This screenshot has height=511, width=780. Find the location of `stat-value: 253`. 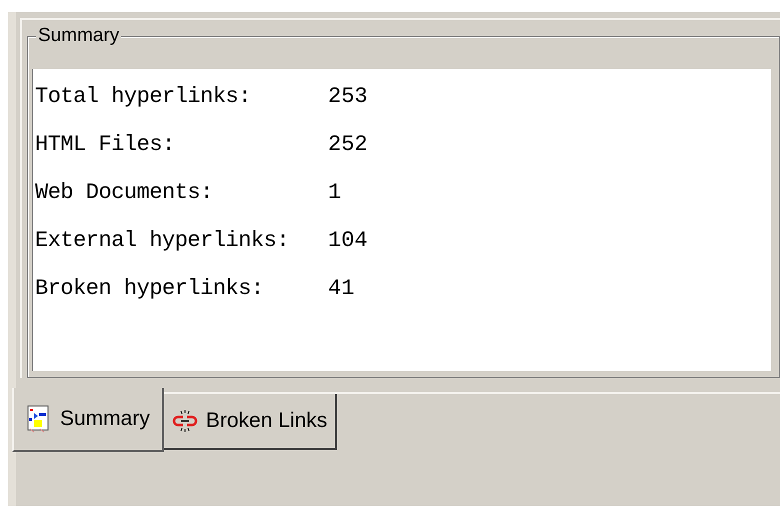

stat-value: 253 is located at coordinates (348, 97).